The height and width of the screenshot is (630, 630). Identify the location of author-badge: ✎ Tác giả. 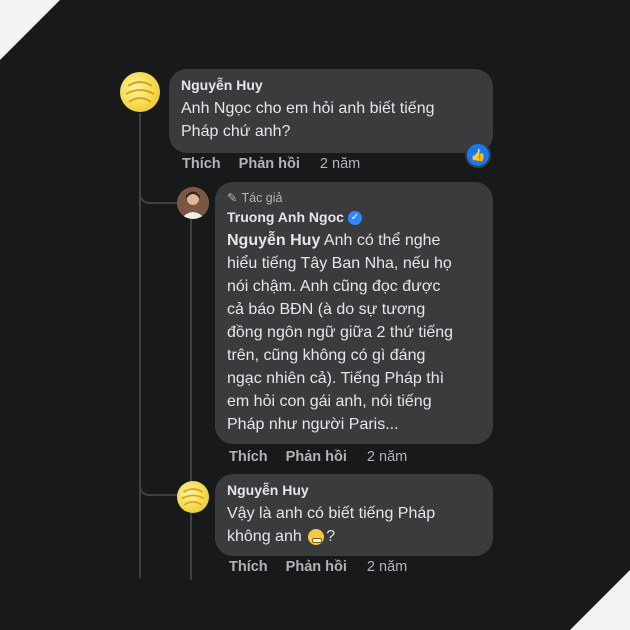
(354, 198).